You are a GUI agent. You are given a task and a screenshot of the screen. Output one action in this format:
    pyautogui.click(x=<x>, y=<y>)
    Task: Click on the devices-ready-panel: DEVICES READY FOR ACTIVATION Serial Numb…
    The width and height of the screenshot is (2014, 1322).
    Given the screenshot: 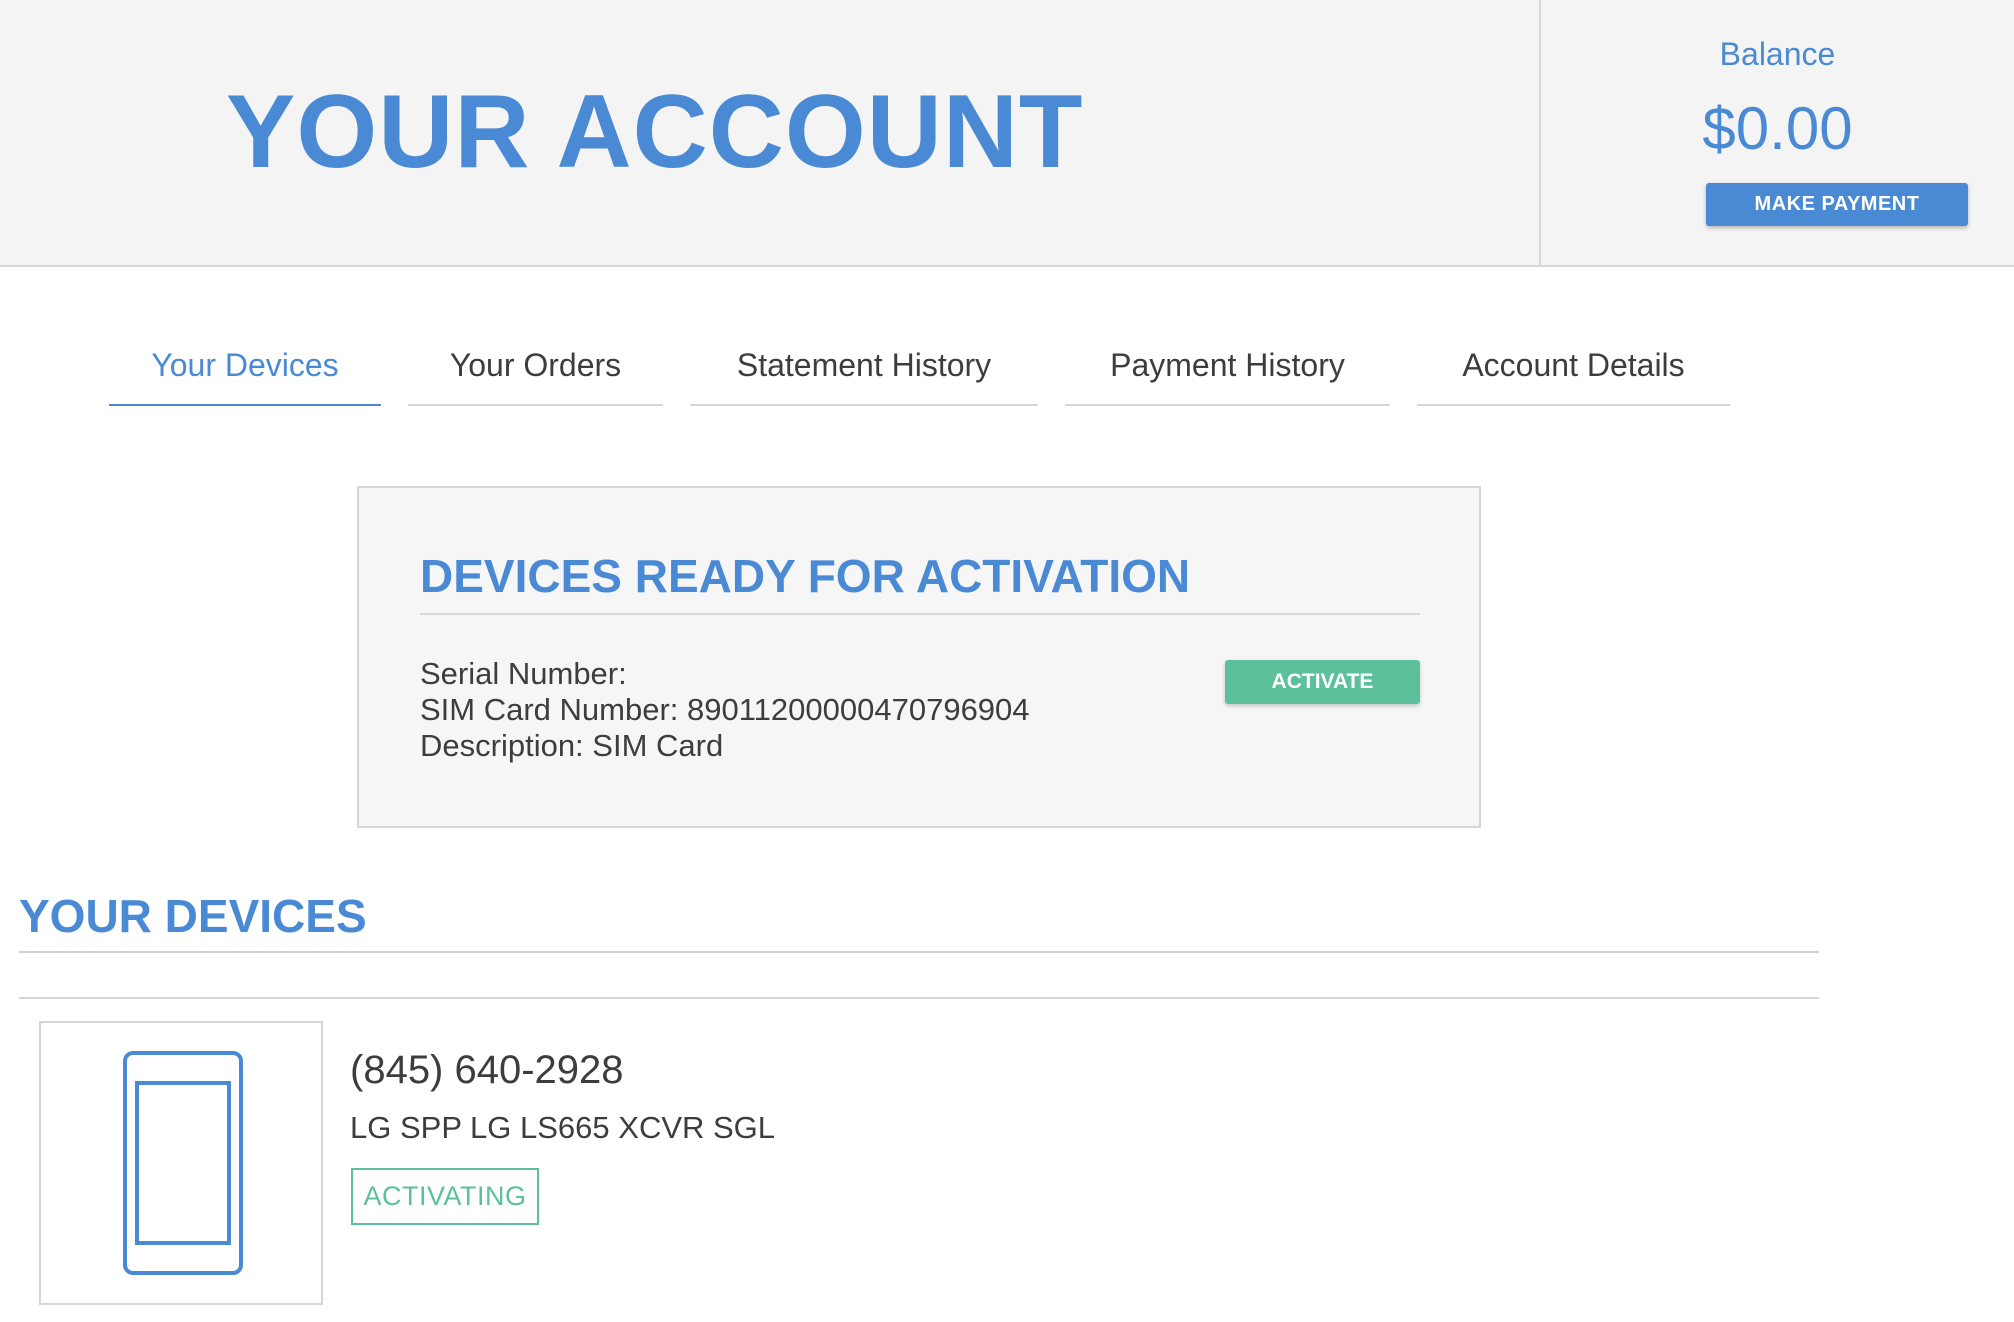 What is the action you would take?
    pyautogui.click(x=919, y=657)
    